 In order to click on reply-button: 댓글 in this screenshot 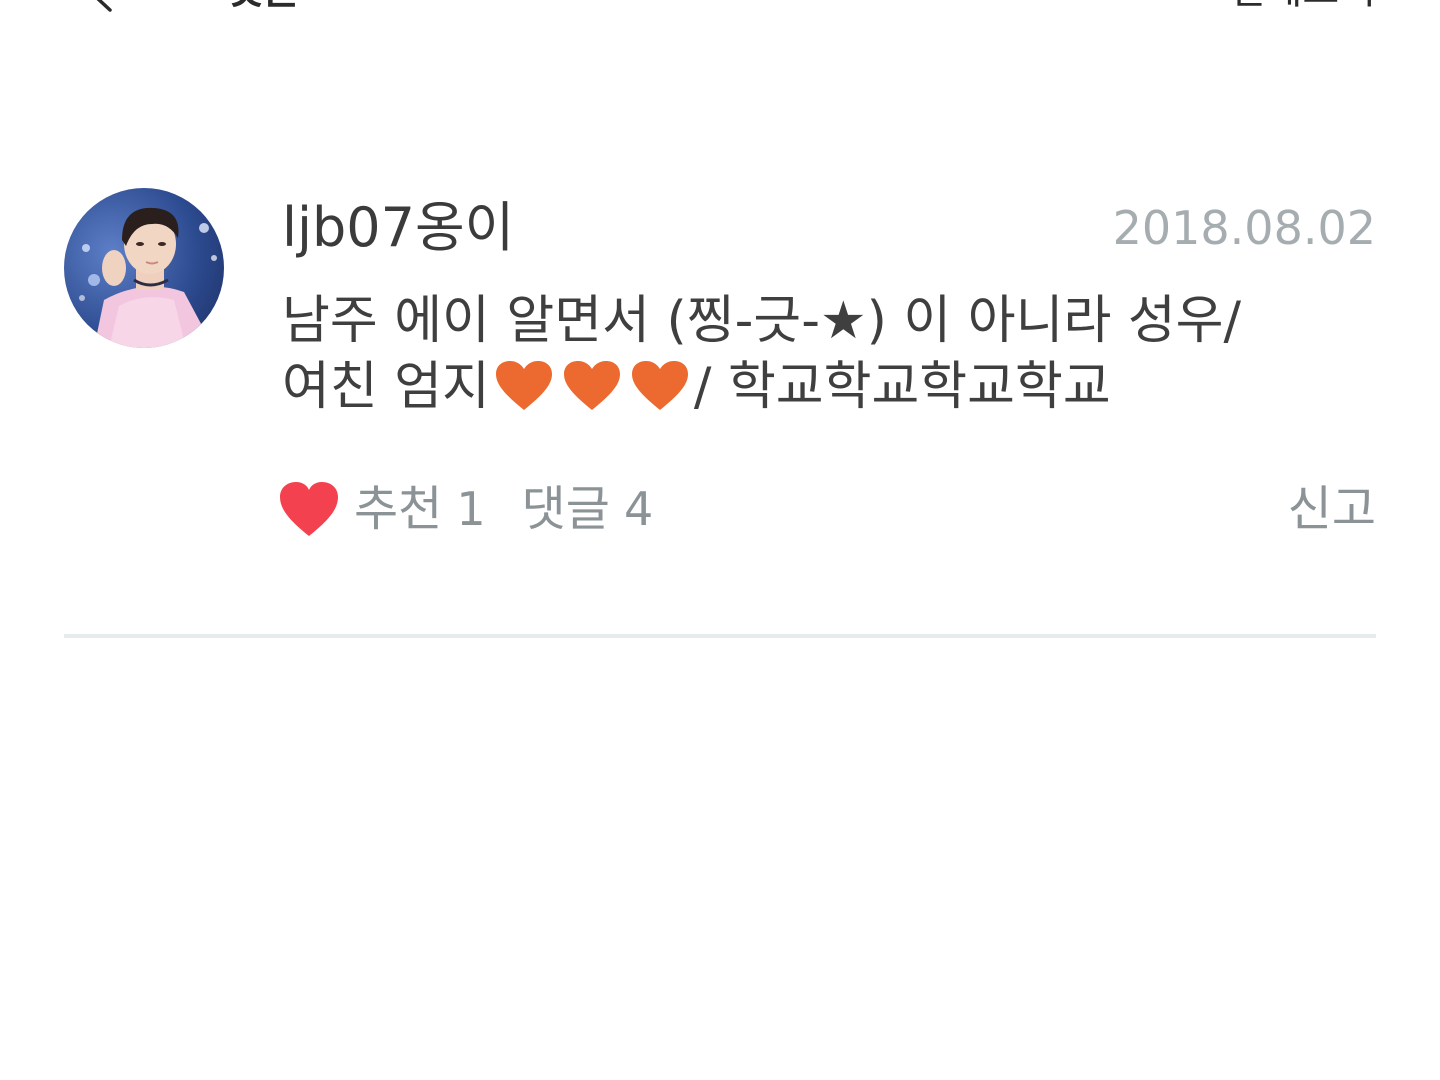, I will do `click(566, 509)`.